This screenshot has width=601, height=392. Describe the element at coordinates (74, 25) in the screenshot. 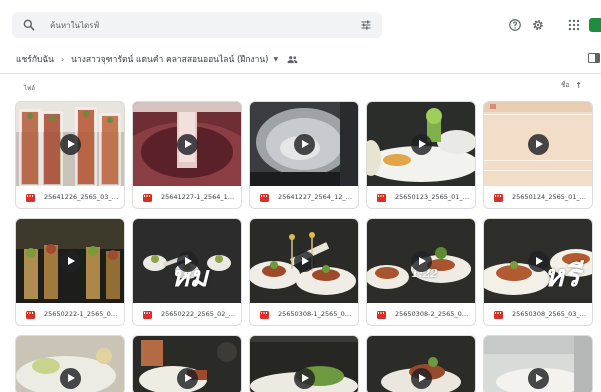

I see `search-input: ค้นหาในไดรฟ์` at that location.